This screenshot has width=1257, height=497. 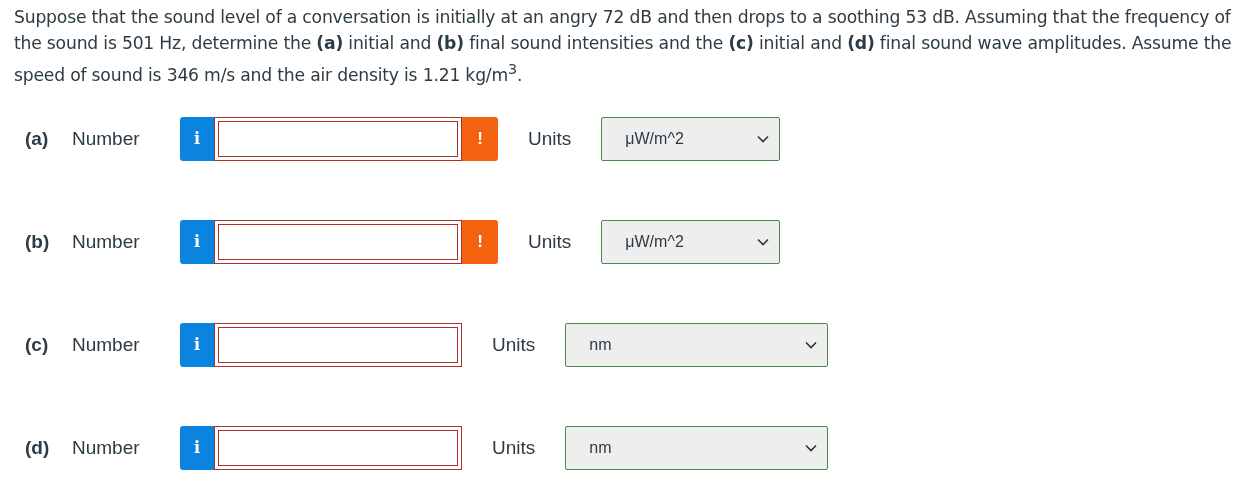 What do you see at coordinates (37, 344) in the screenshot?
I see `part-label: (c)` at bounding box center [37, 344].